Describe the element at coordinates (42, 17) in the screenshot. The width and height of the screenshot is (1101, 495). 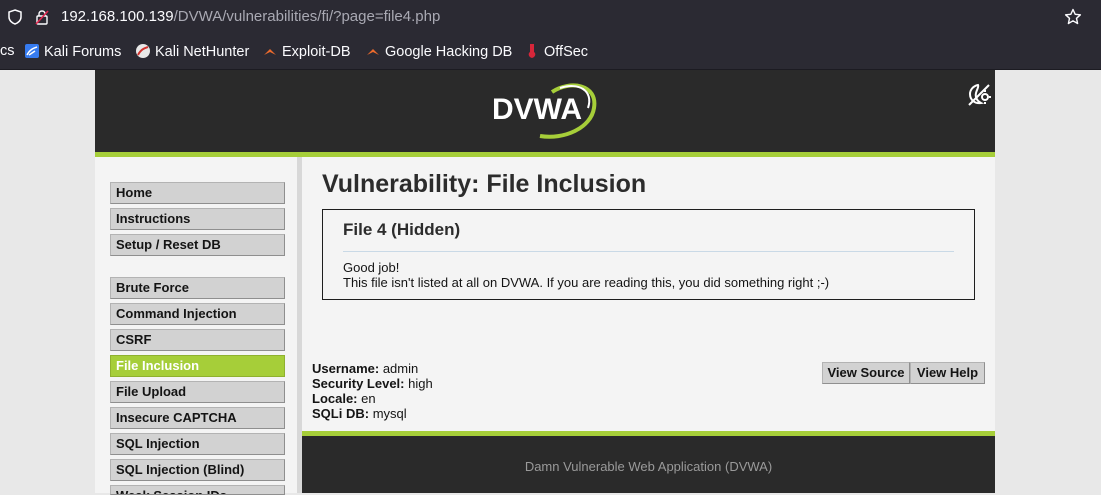
I see `insecure-lock-icon` at that location.